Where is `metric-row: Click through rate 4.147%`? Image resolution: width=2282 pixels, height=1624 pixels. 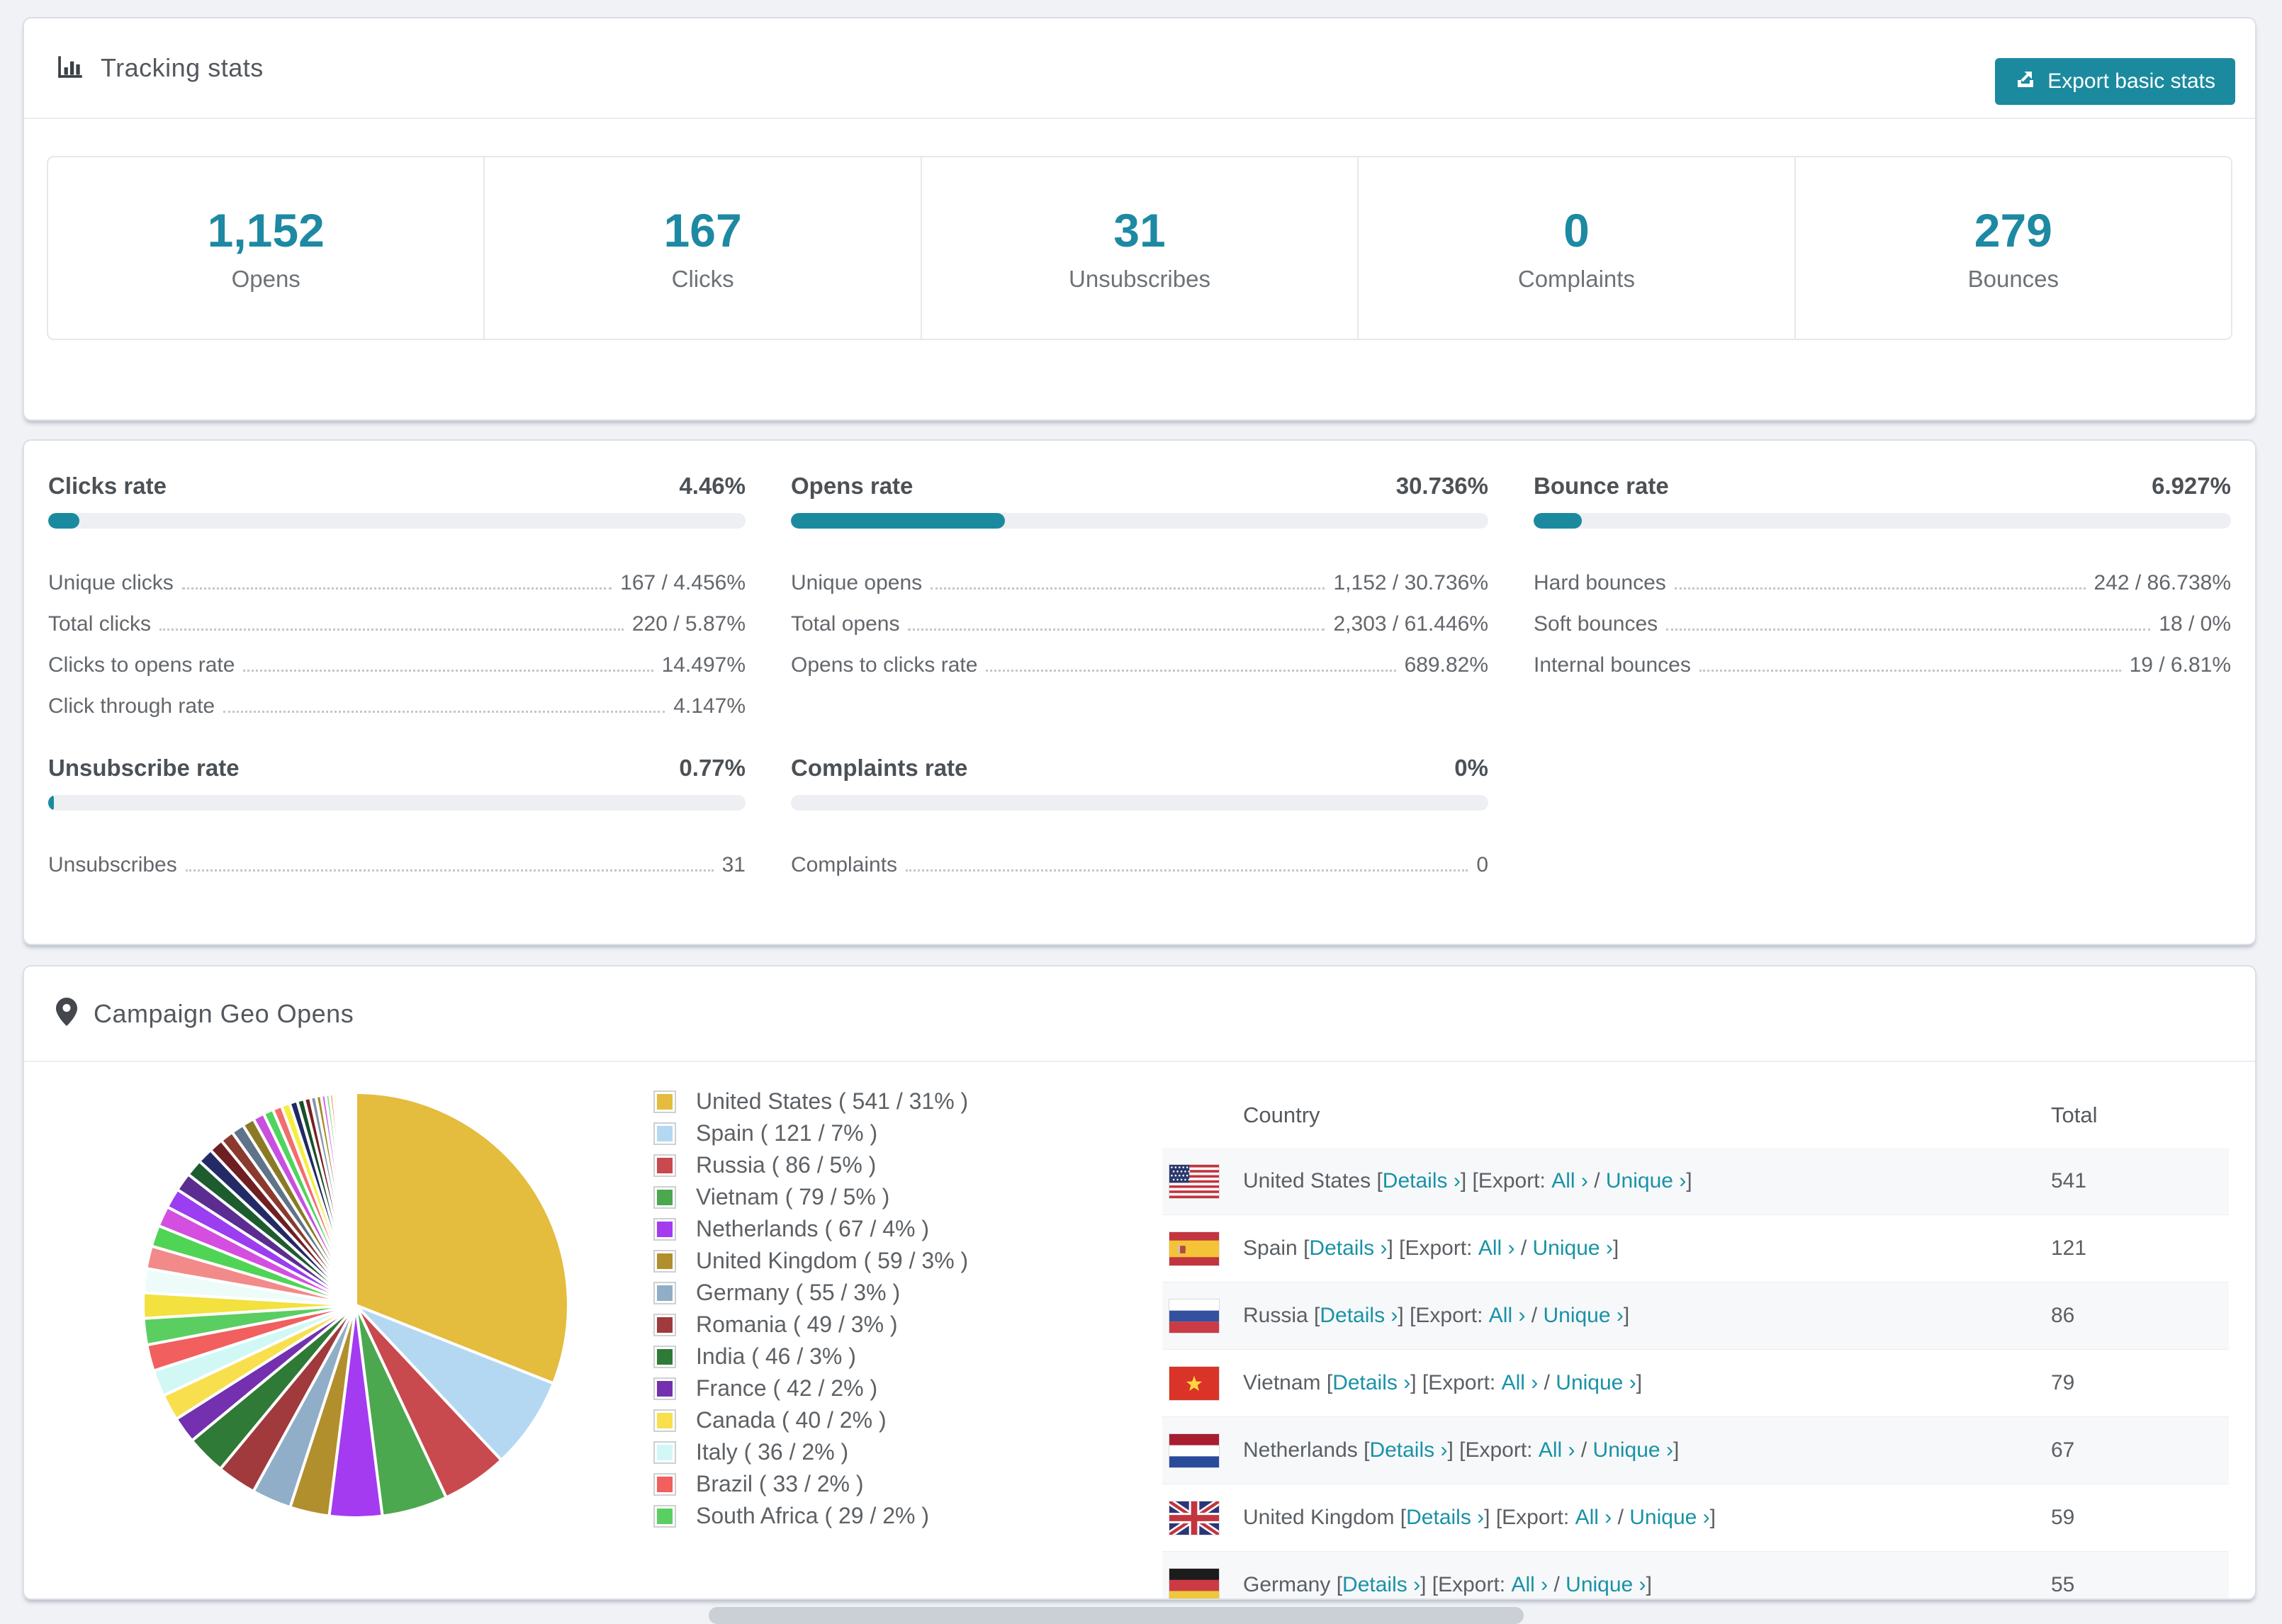 metric-row: Click through rate 4.147% is located at coordinates (397, 697).